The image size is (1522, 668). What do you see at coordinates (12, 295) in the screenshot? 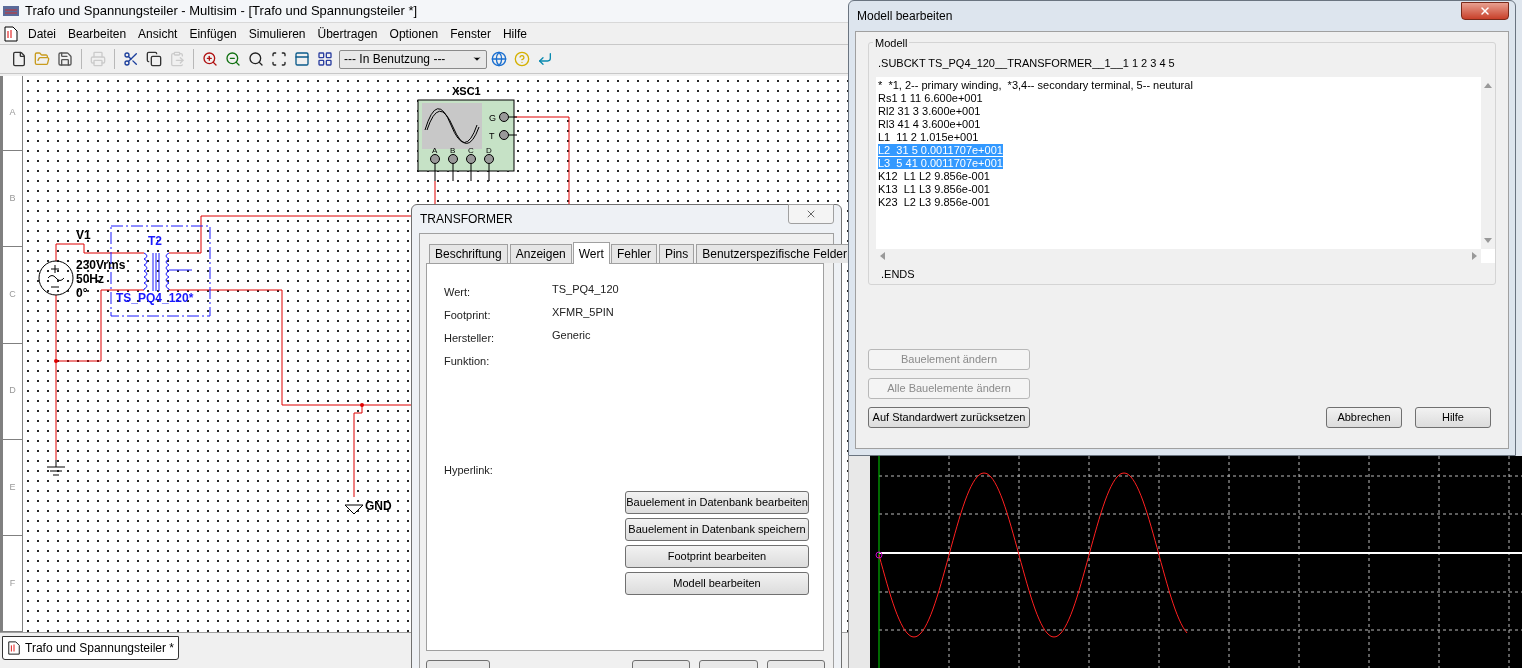
I see `ruler-label: C` at bounding box center [12, 295].